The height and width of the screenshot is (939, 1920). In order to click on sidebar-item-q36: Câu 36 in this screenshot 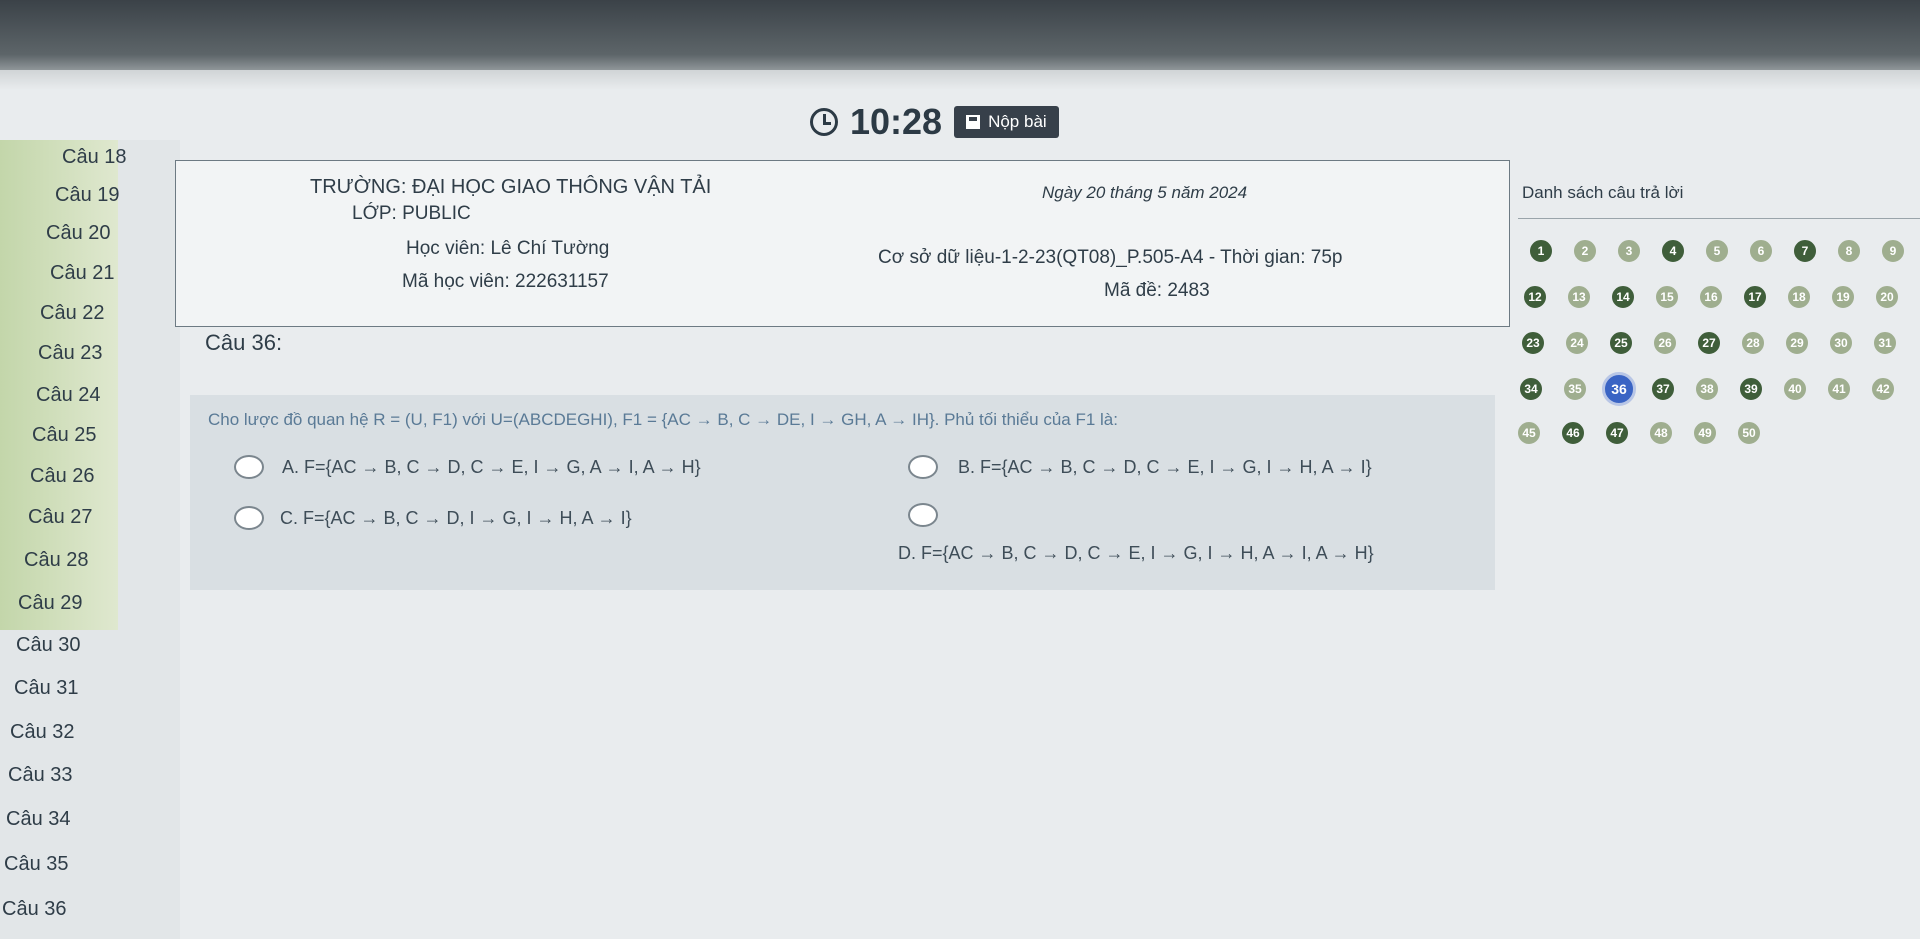, I will do `click(34, 909)`.